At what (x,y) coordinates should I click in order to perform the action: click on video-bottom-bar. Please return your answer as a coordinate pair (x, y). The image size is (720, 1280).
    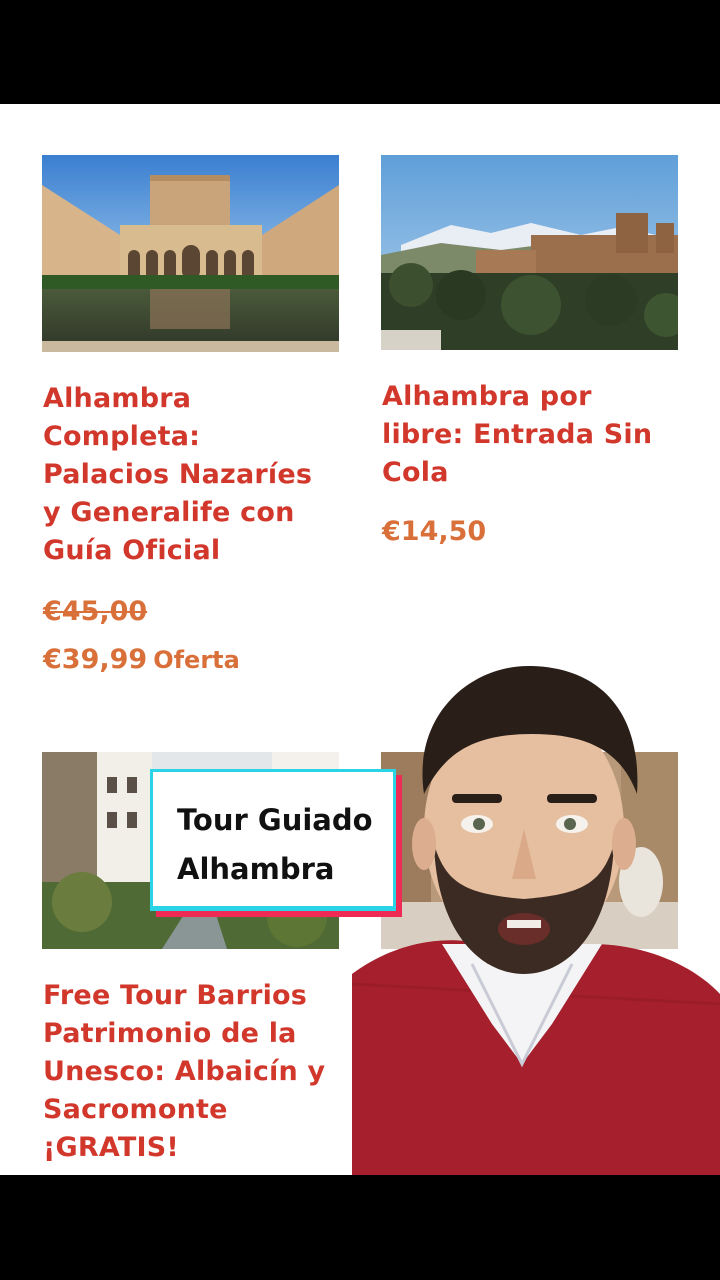
    Looking at the image, I should click on (360, 1227).